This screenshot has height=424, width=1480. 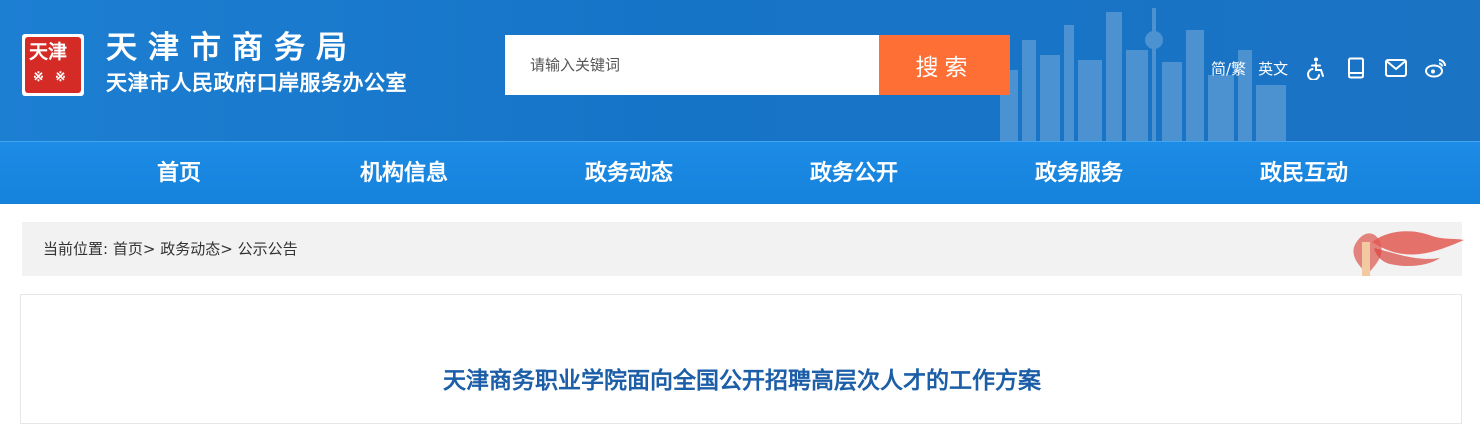 What do you see at coordinates (48, 52) in the screenshot?
I see `logo-seal-char-1: 天津` at bounding box center [48, 52].